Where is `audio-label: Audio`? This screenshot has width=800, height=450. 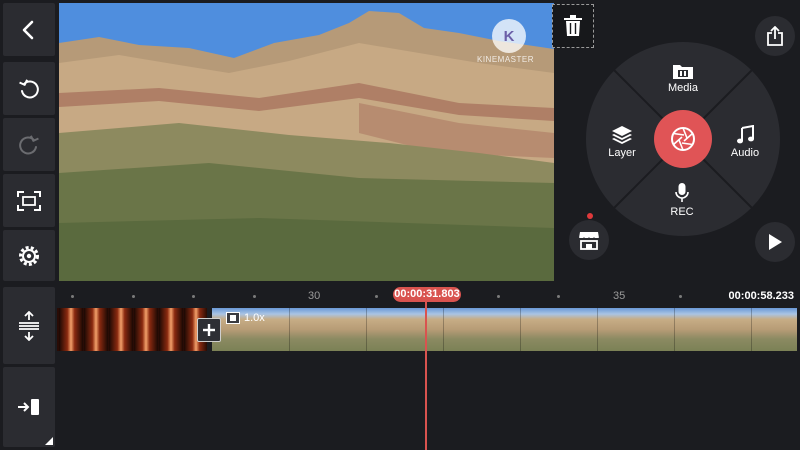
audio-label: Audio is located at coordinates (745, 153).